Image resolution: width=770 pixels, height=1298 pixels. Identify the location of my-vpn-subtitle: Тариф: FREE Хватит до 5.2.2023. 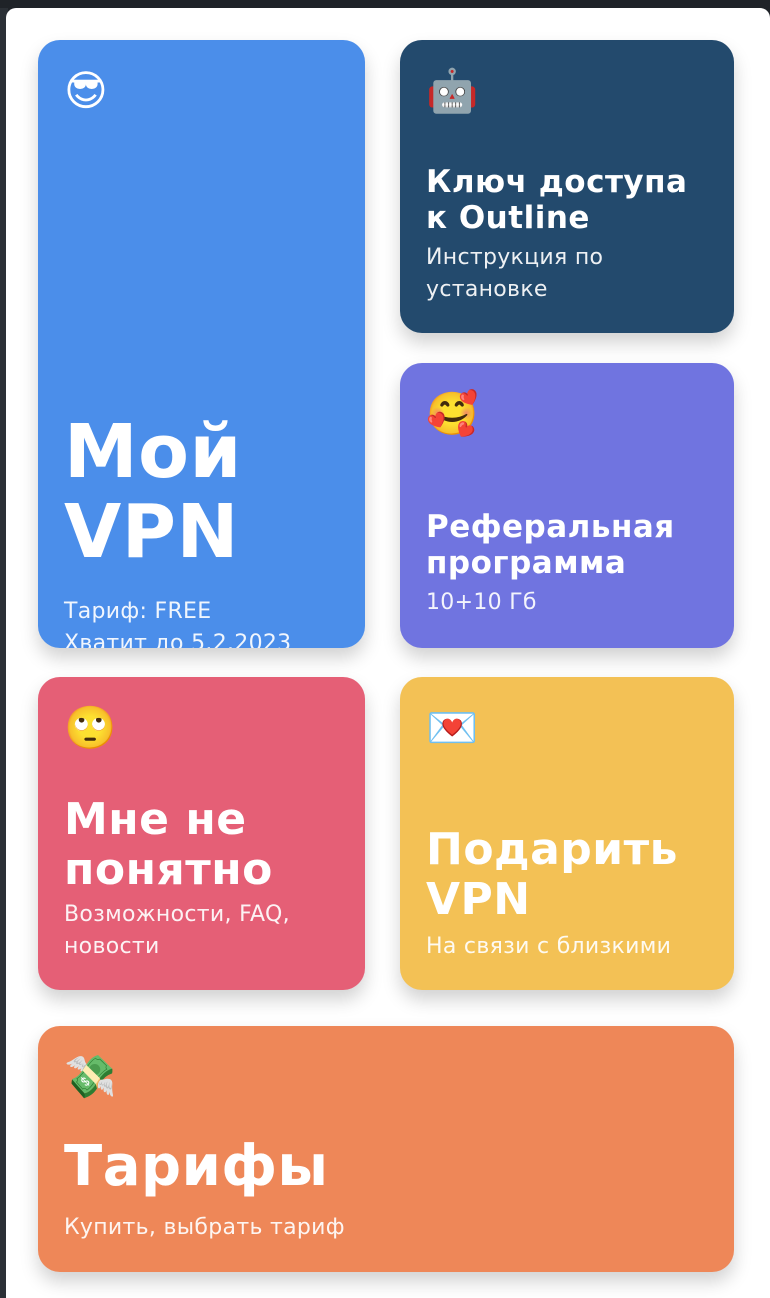
(177, 622).